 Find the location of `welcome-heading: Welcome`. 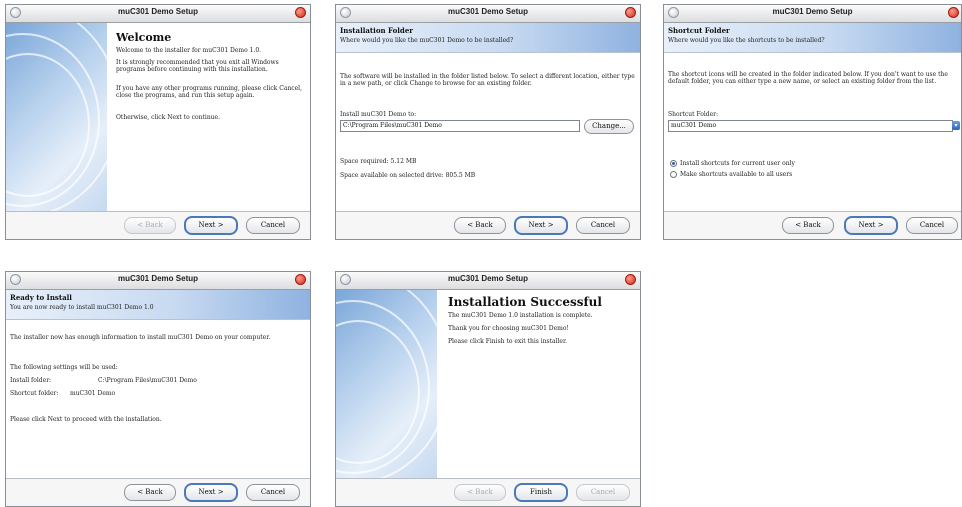

welcome-heading: Welcome is located at coordinates (144, 37).